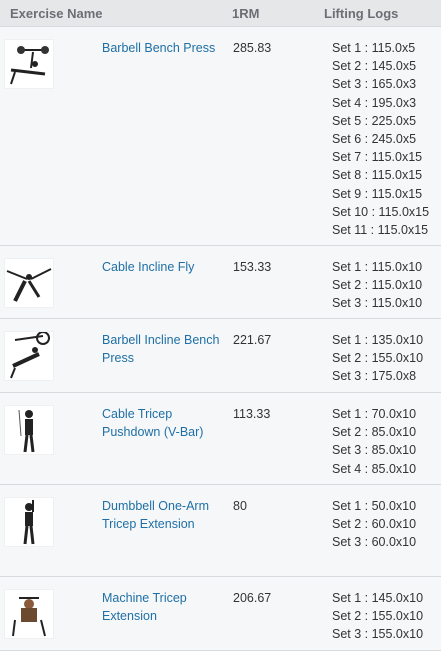  What do you see at coordinates (56, 13) in the screenshot?
I see `exercise-name-header: Exercise Name` at bounding box center [56, 13].